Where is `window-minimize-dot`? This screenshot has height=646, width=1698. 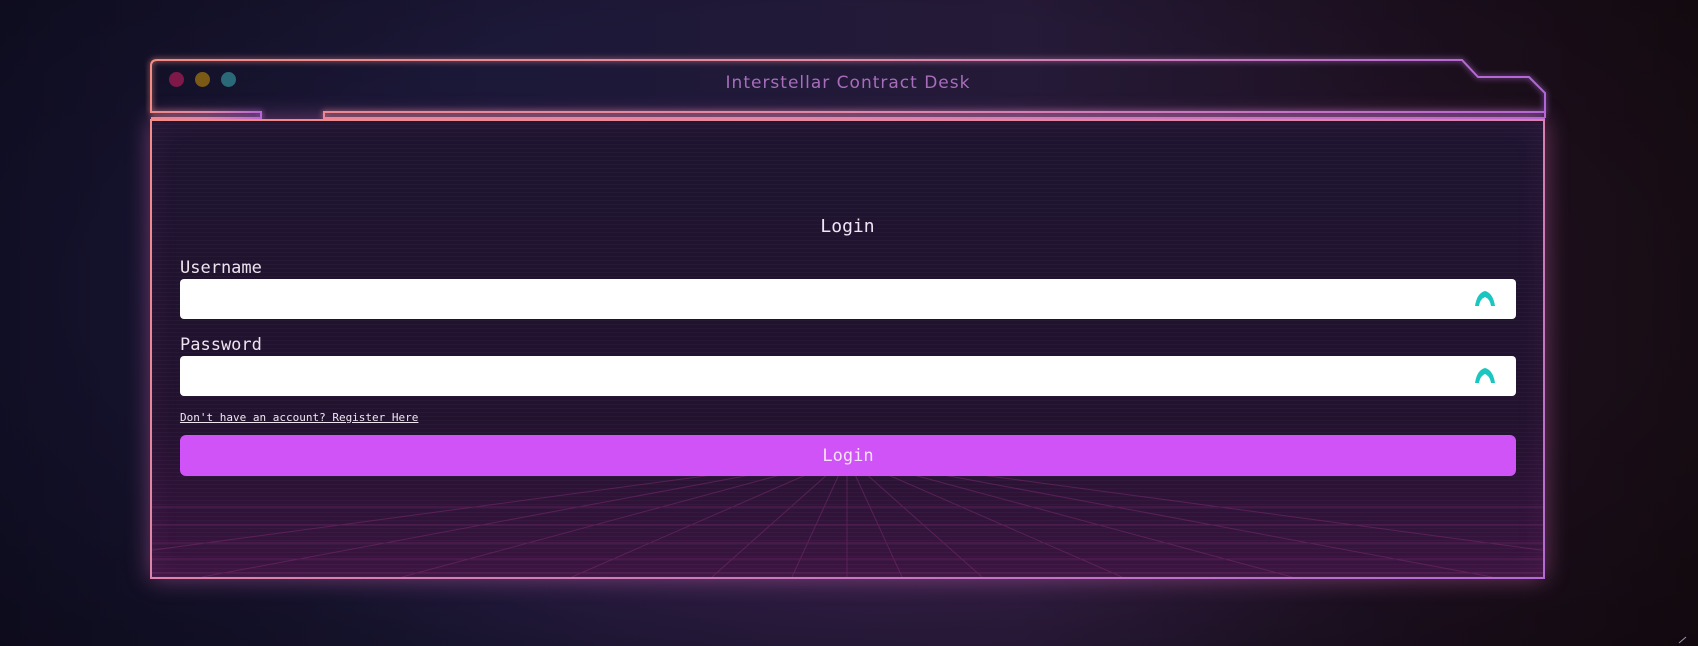
window-minimize-dot is located at coordinates (202, 79).